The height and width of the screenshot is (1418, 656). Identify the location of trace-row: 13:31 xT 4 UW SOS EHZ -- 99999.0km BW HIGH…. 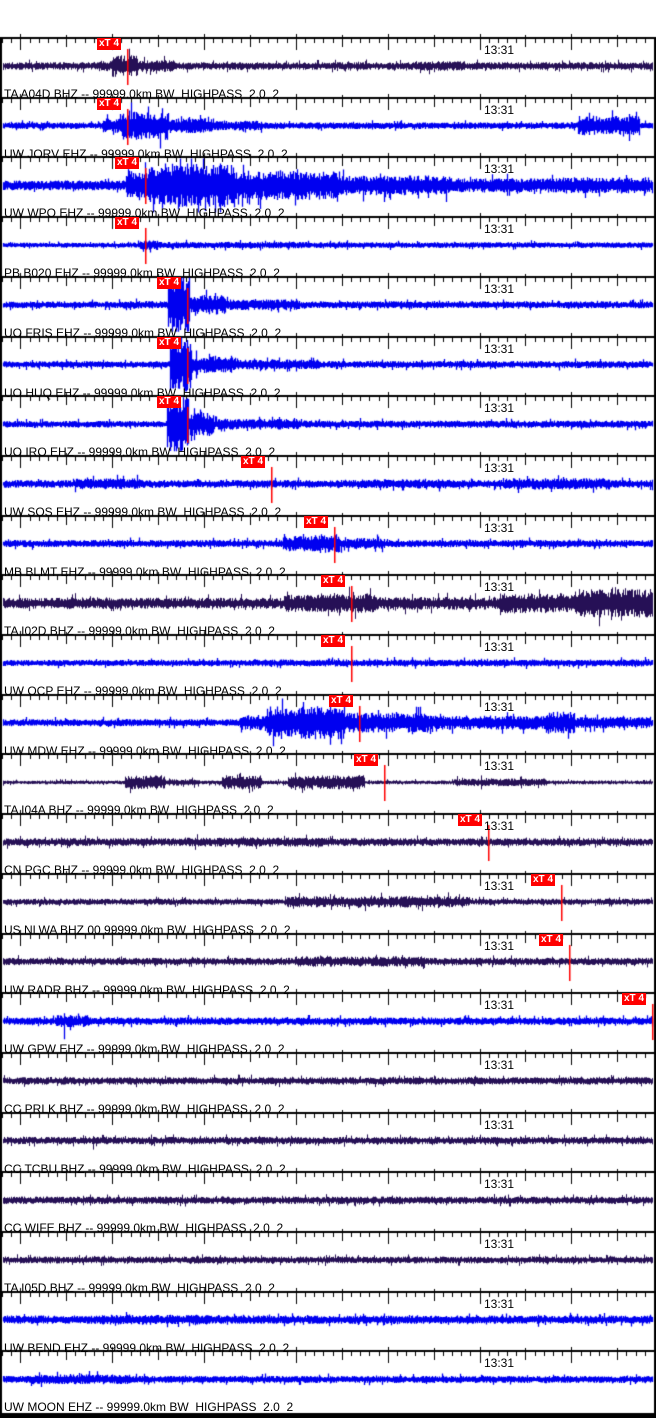
(328, 487).